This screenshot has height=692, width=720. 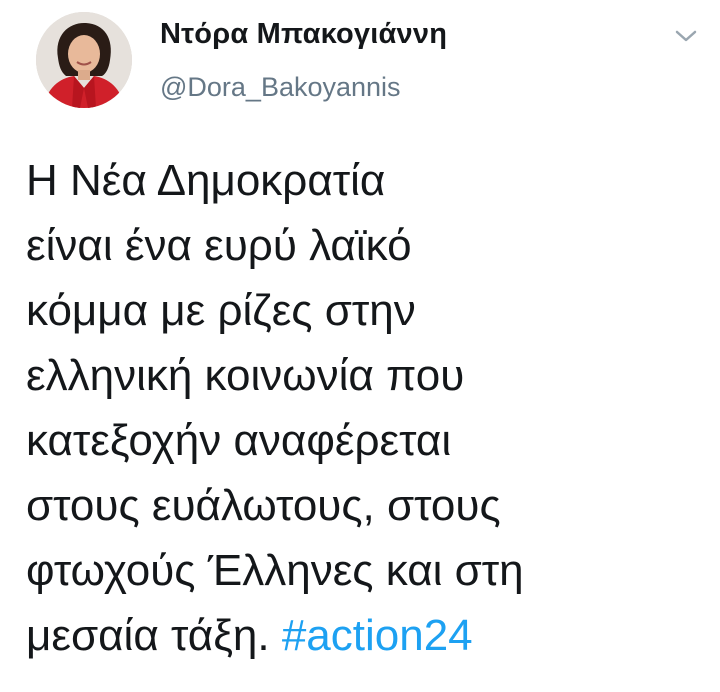 I want to click on tweet-text-line: ελληνική κοινωνία που, so click(x=245, y=375).